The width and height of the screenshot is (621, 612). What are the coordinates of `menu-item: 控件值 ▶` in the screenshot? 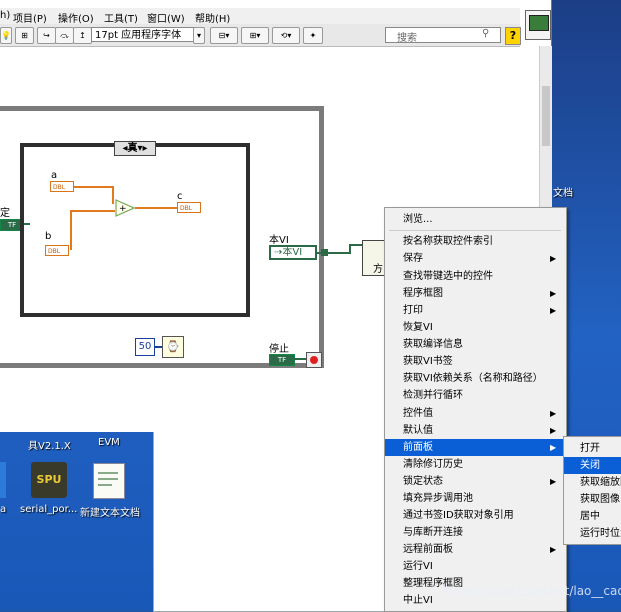 It's located at (475, 413).